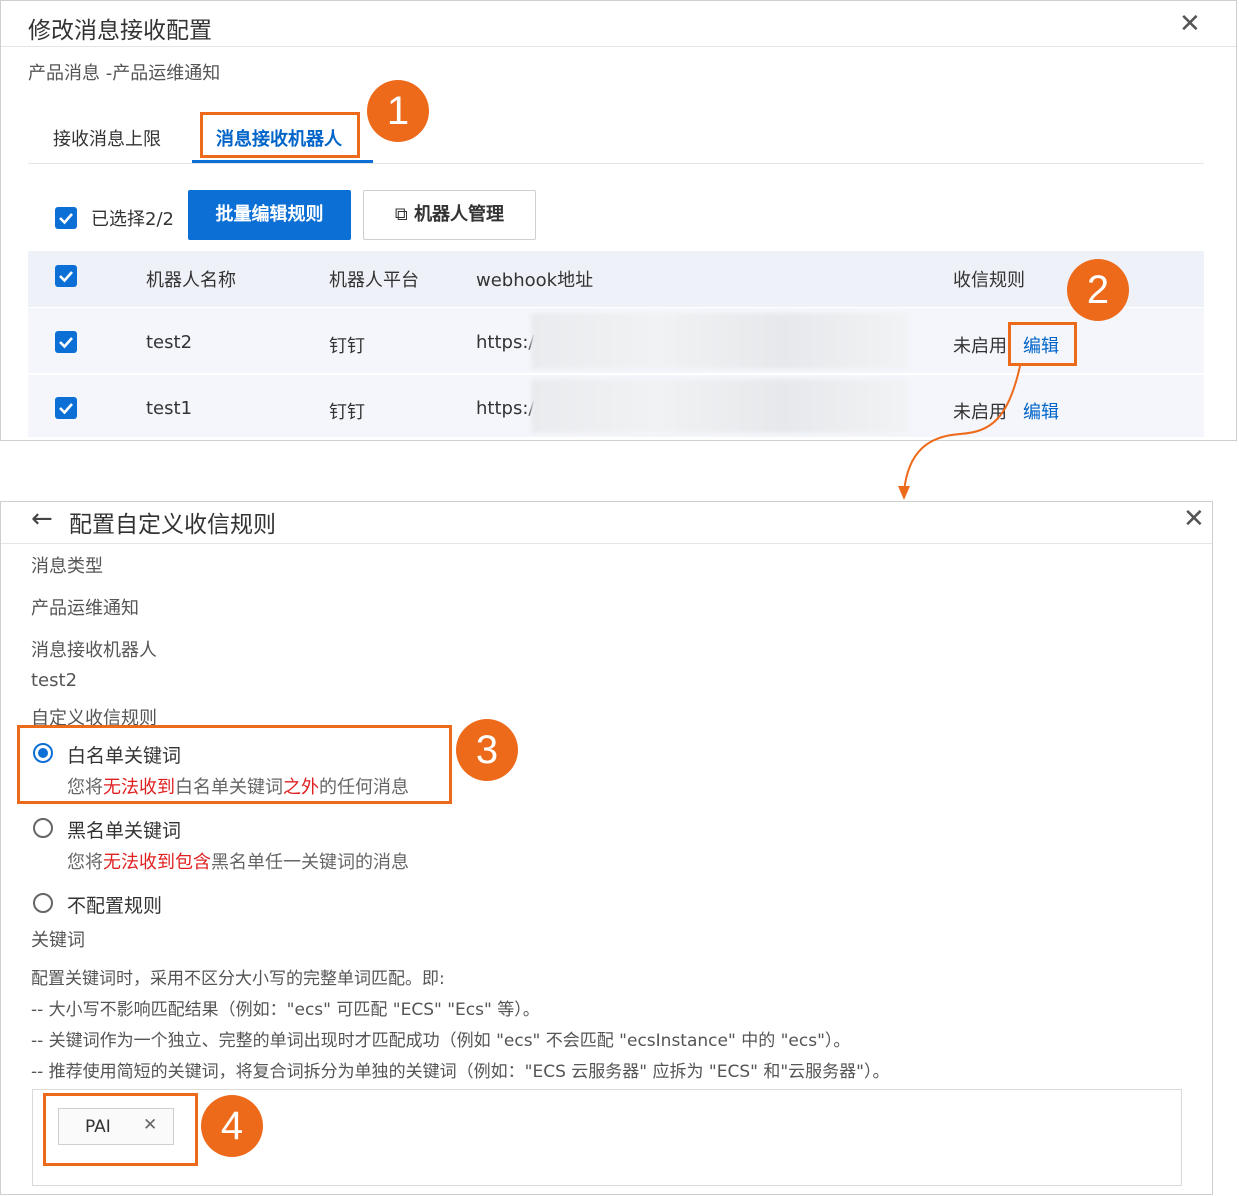 This screenshot has height=1196, width=1239. What do you see at coordinates (120, 31) in the screenshot?
I see `dialog-title: 修改消息接收配置` at bounding box center [120, 31].